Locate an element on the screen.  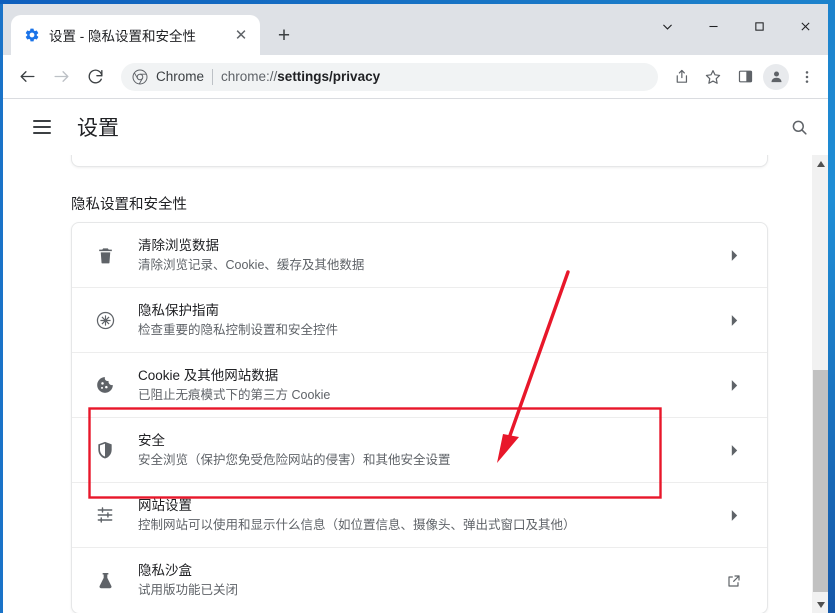
browser-toolbar: Chrome chrome://settings/privacy is located at coordinates (415, 77).